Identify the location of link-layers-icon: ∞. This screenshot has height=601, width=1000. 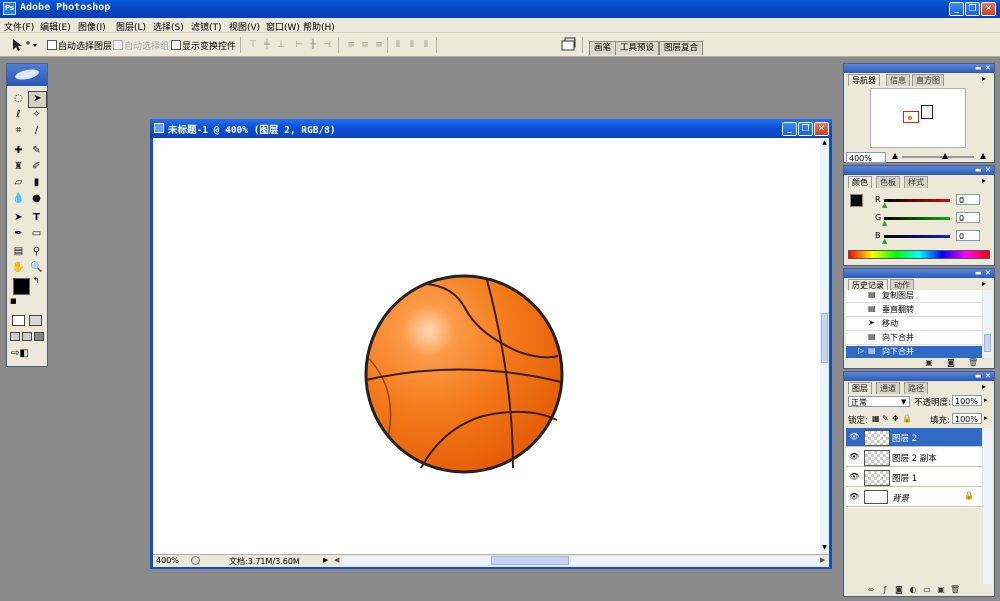
(871, 590).